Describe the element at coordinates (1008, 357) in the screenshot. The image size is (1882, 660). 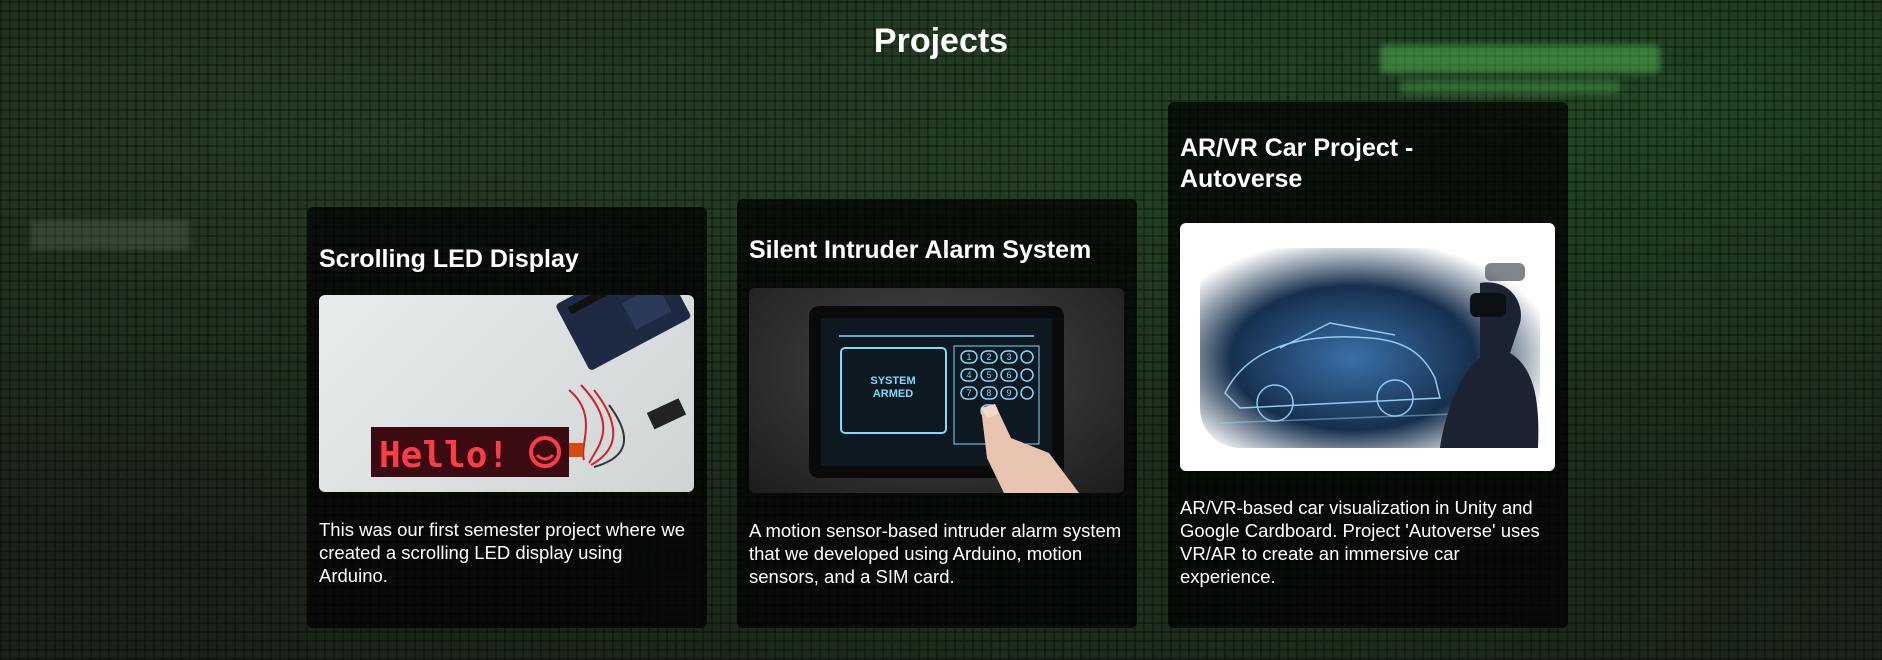
I see `keypad-key: 3` at that location.